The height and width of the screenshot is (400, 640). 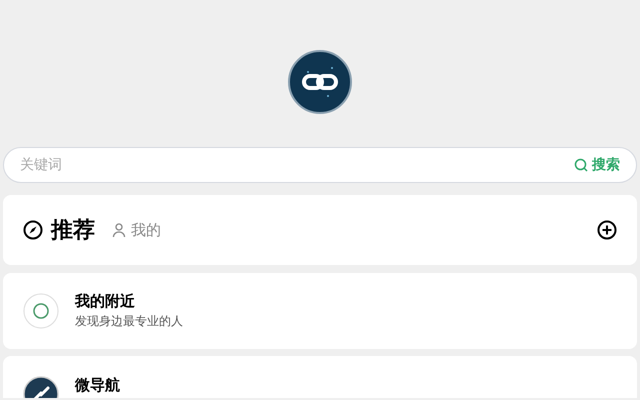 What do you see at coordinates (105, 301) in the screenshot?
I see `item-title: 我的附近` at bounding box center [105, 301].